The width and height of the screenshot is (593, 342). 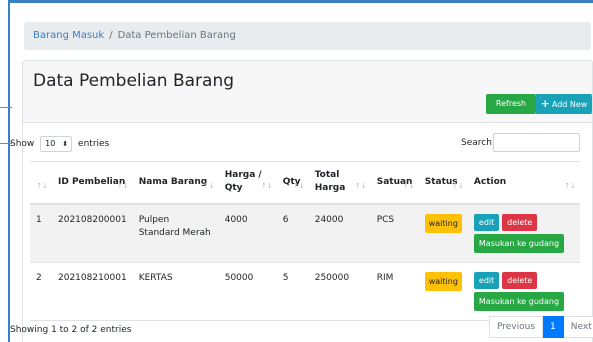 I want to click on cell-nama: KERTAS, so click(x=175, y=291).